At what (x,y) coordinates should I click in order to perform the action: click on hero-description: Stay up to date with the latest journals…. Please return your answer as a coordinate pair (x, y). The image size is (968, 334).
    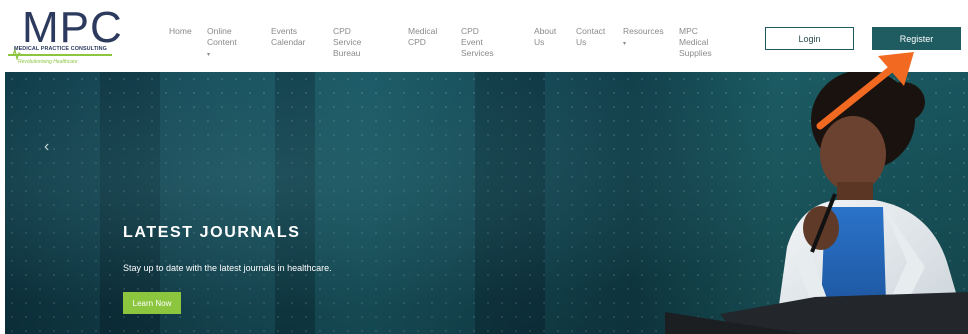
    Looking at the image, I should click on (227, 268).